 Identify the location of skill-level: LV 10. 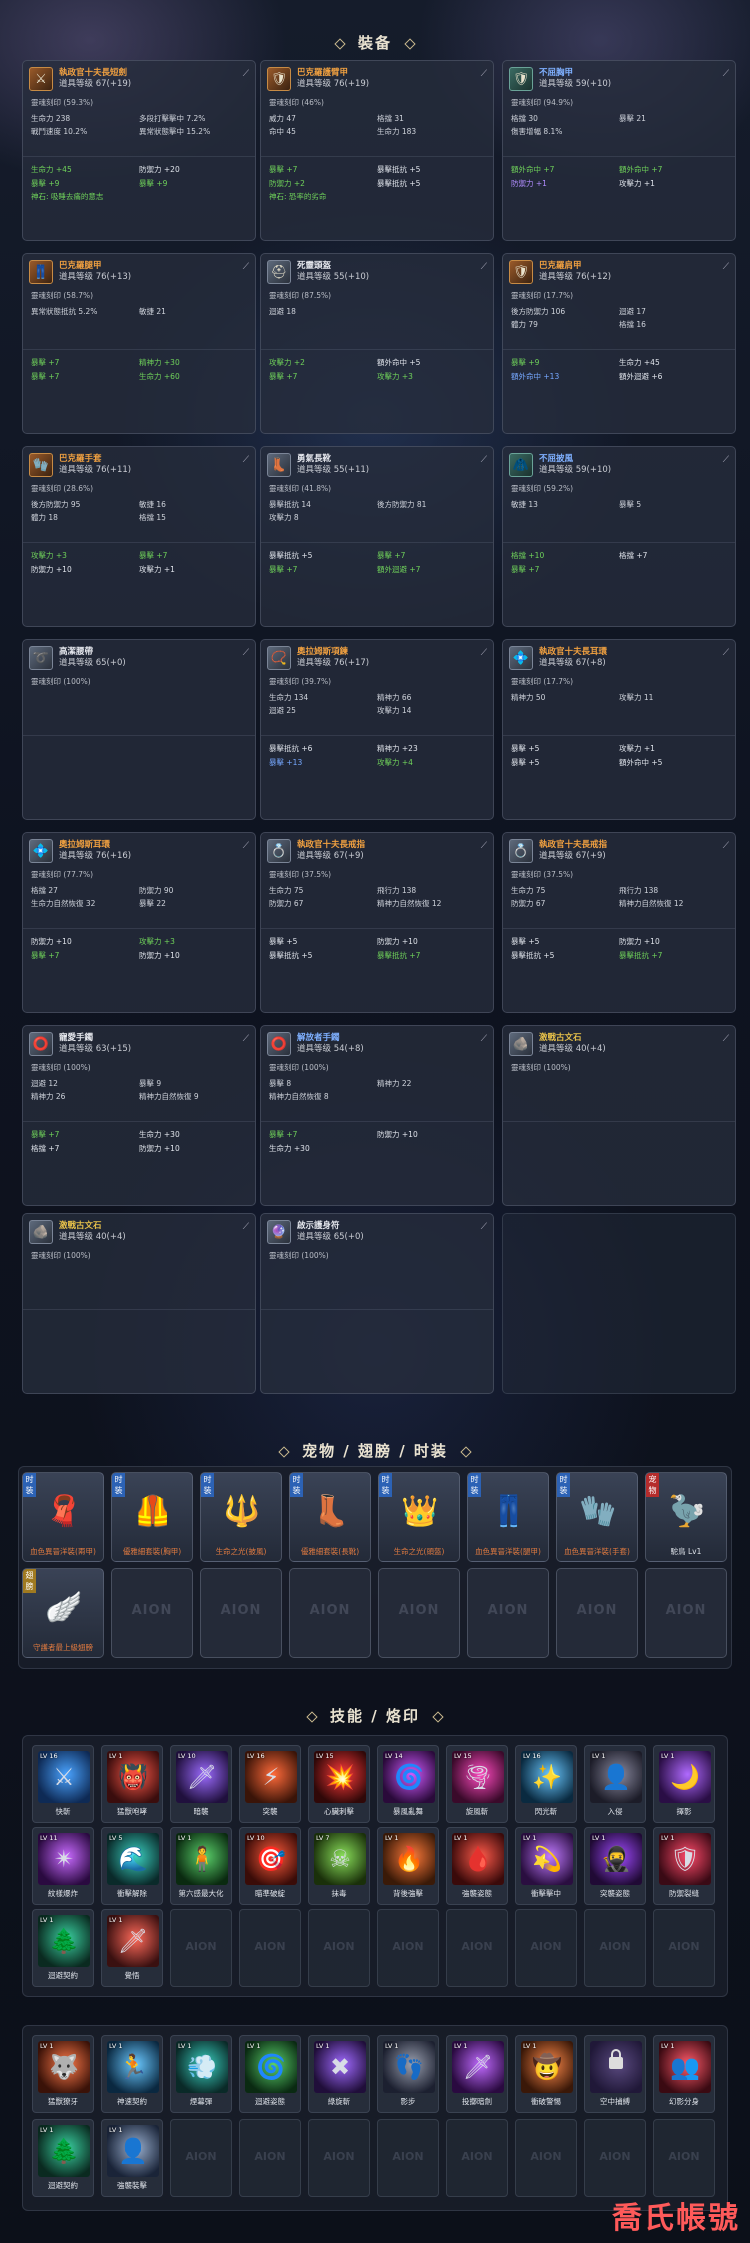
(187, 1756).